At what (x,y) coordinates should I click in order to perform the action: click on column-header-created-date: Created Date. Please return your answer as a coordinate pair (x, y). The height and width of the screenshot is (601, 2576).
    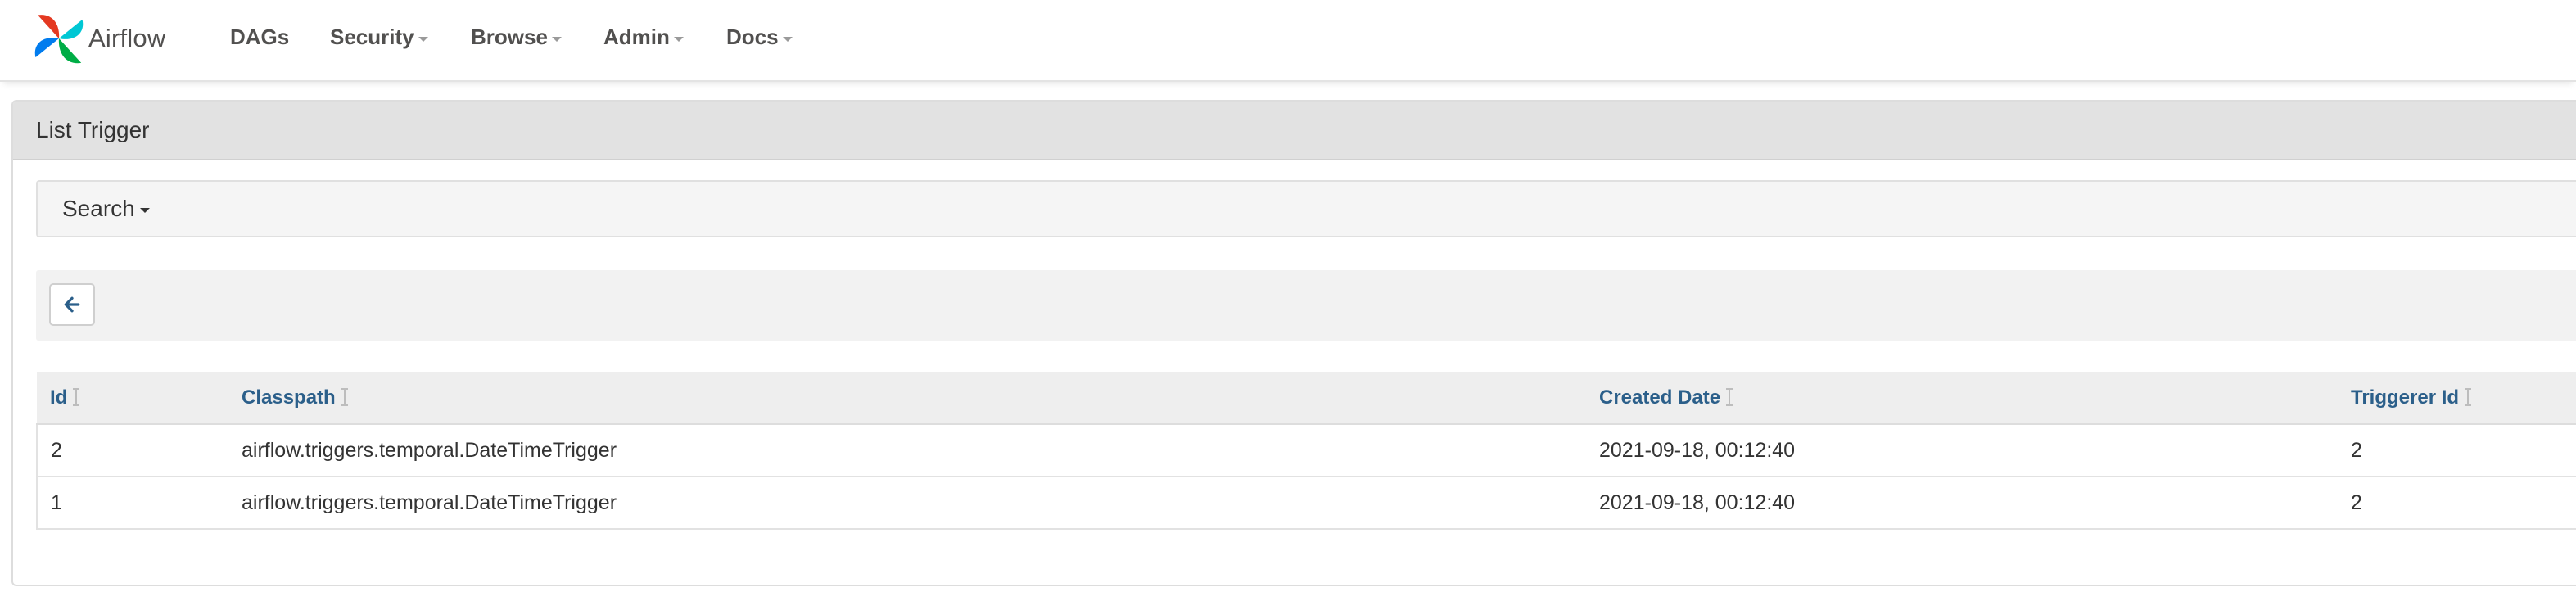
    Looking at the image, I should click on (1962, 399).